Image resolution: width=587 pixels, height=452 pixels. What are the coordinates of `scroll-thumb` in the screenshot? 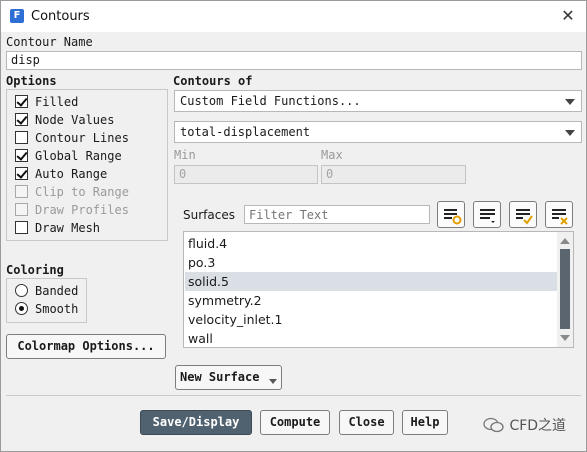 It's located at (565, 289).